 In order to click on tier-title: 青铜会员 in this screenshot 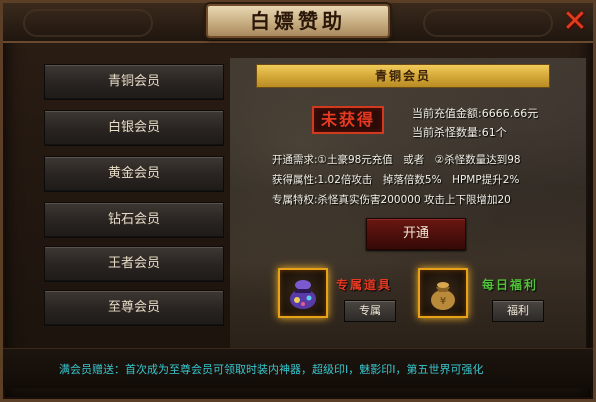, I will do `click(402, 76)`.